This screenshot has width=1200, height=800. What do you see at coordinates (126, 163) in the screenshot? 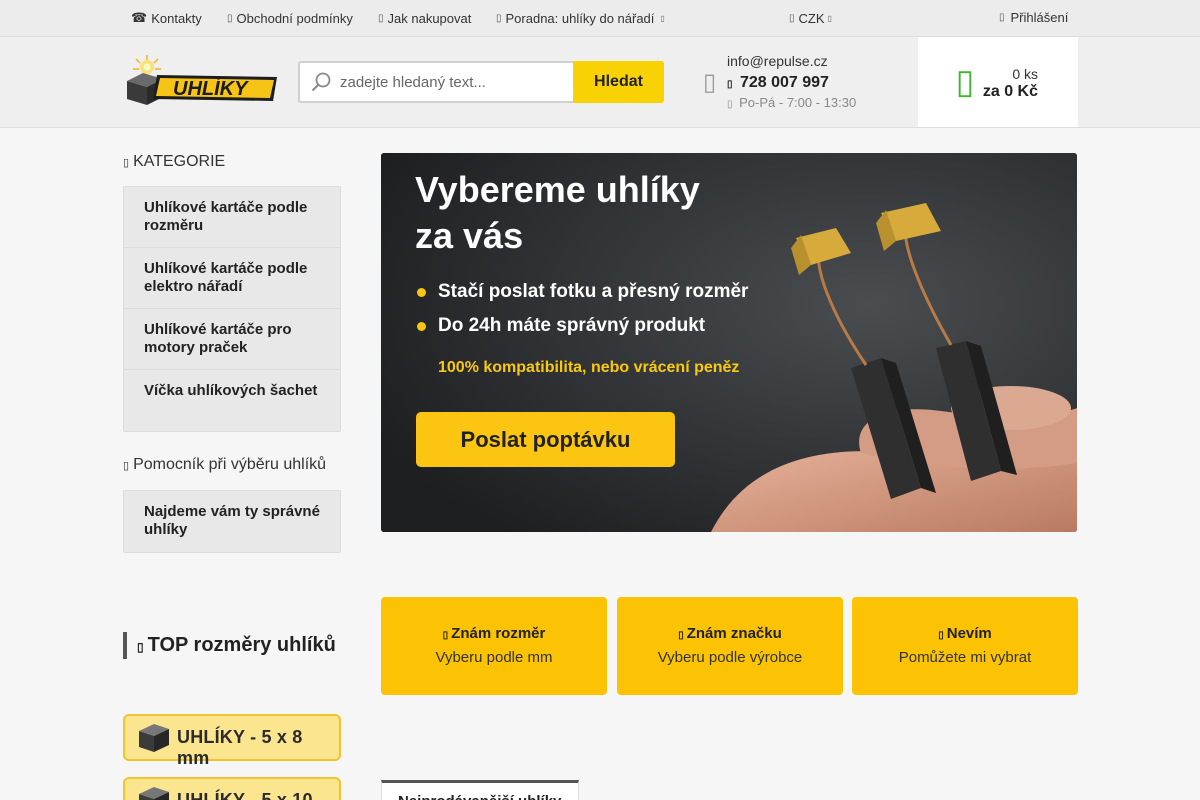
I see `list-icon: ▯` at bounding box center [126, 163].